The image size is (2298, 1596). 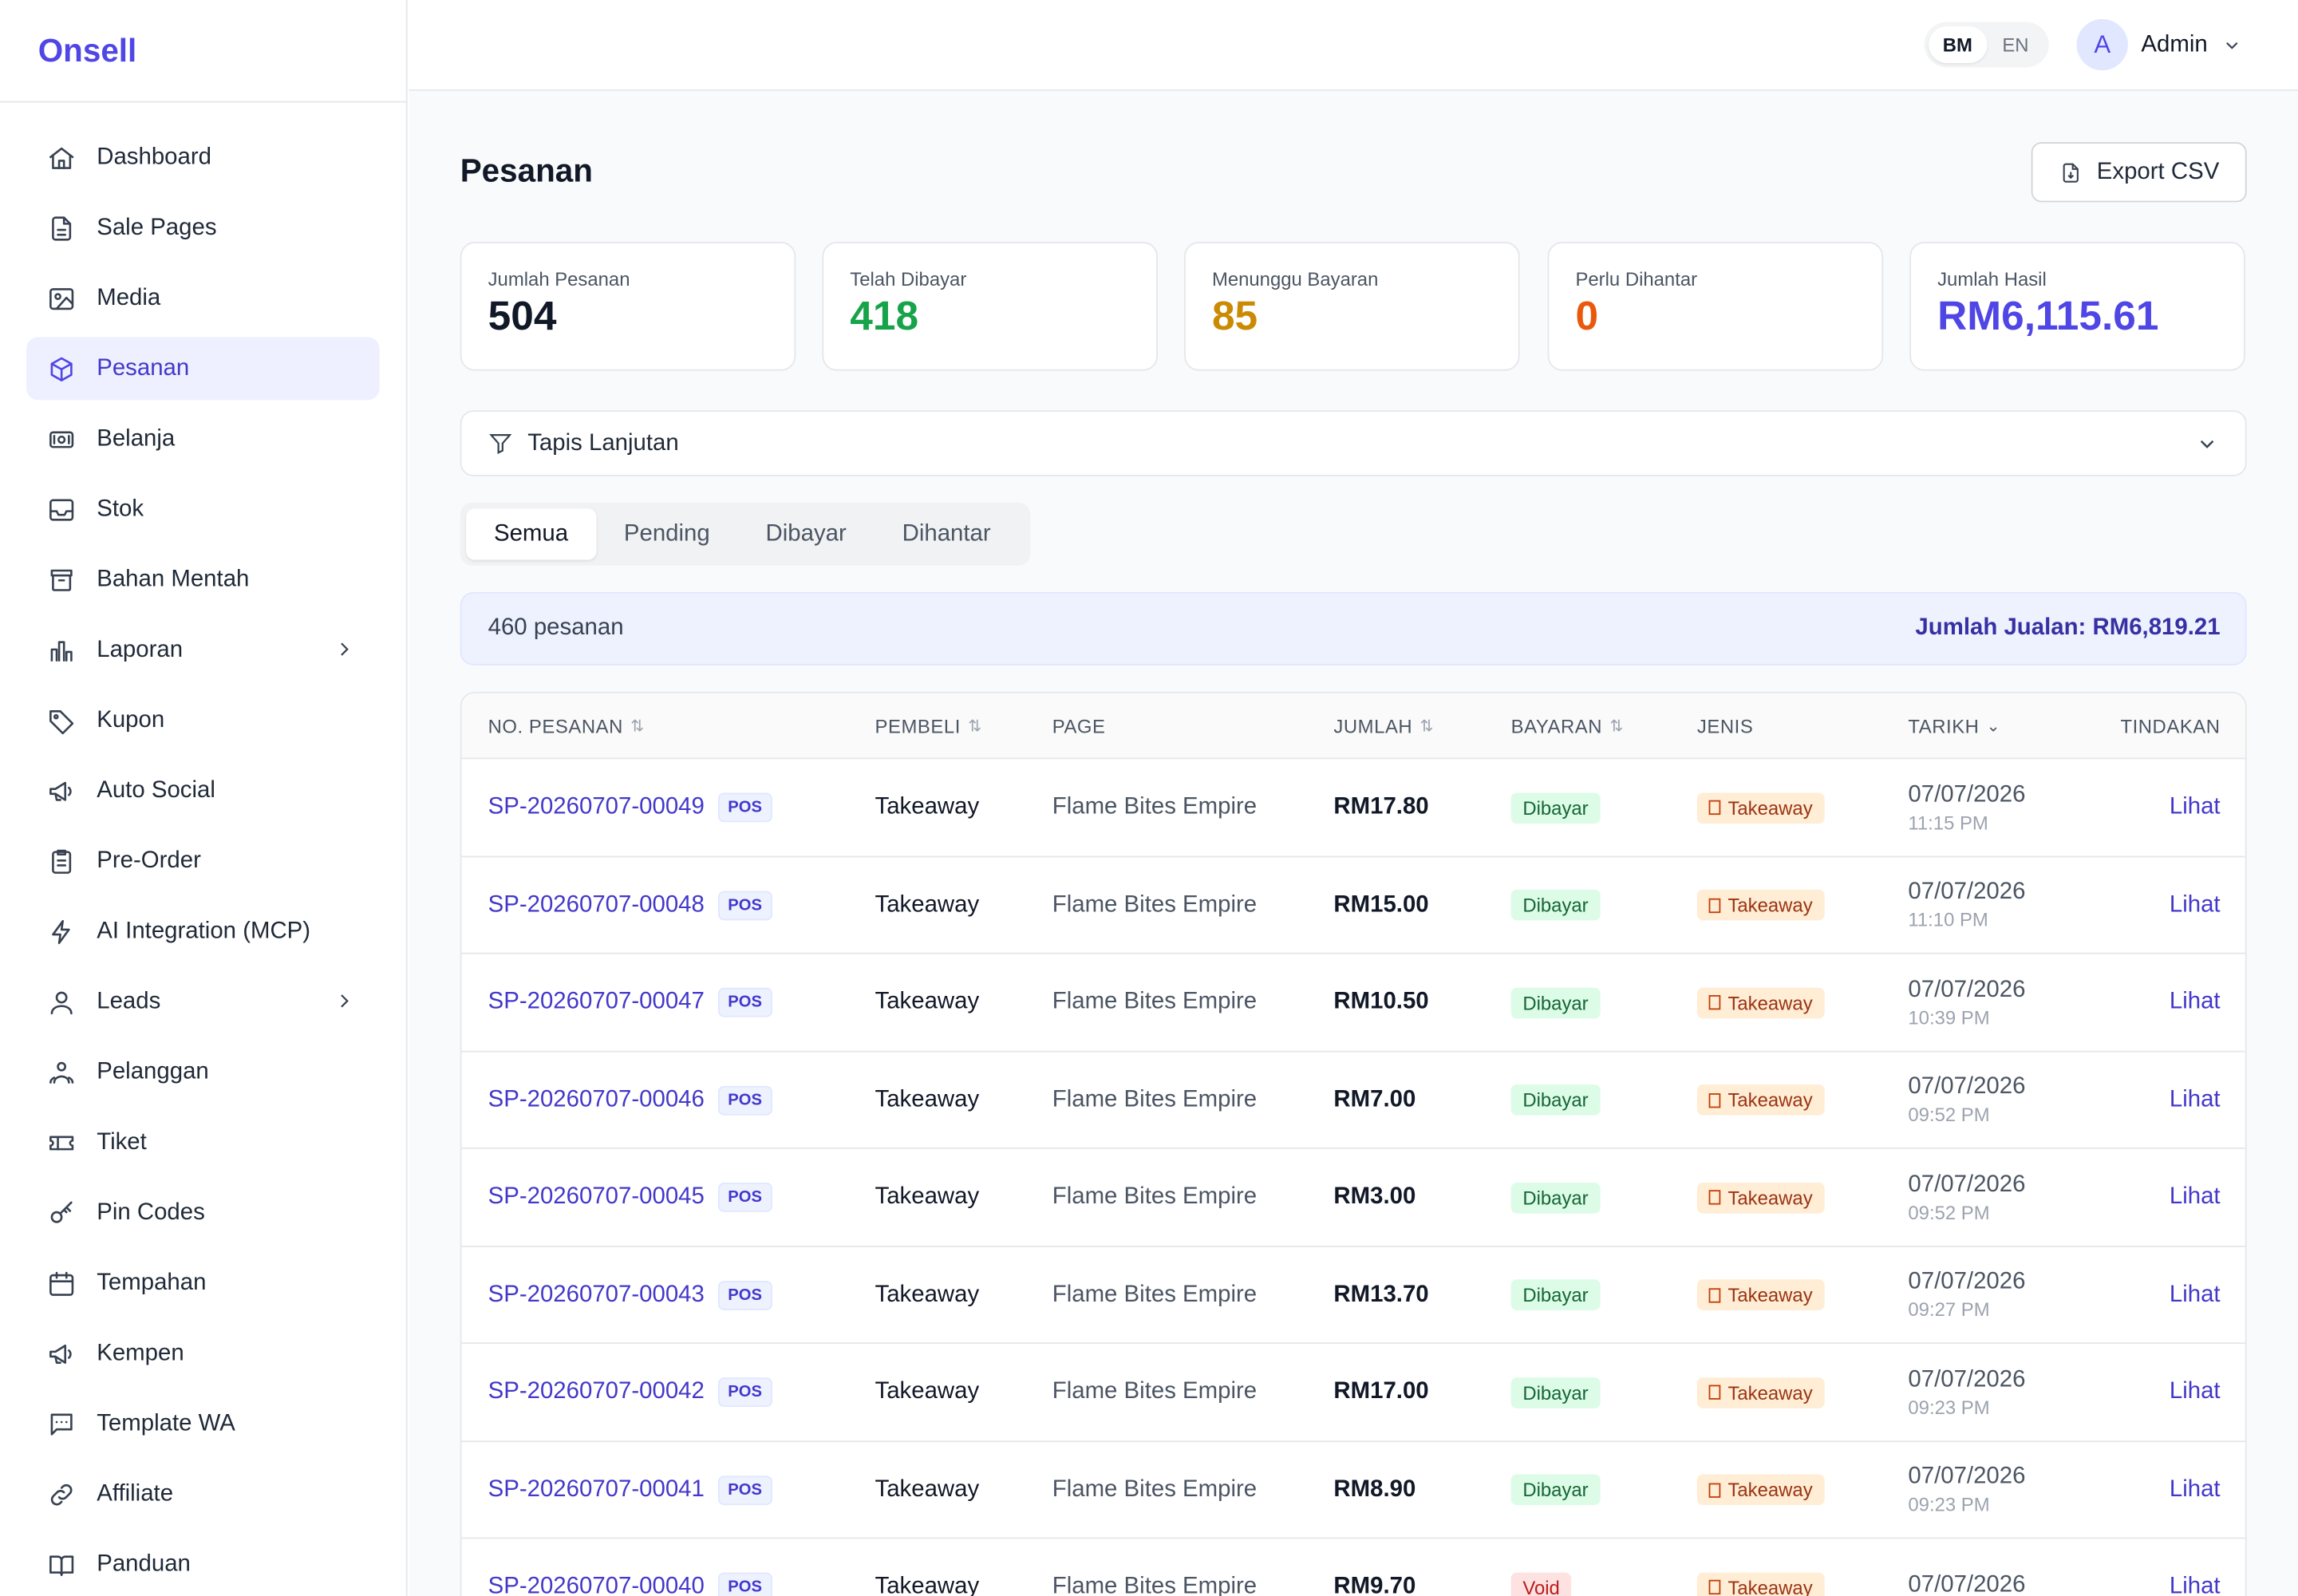 What do you see at coordinates (203, 1212) in the screenshot?
I see `sidebar-item-pin-codes: Pin Codes` at bounding box center [203, 1212].